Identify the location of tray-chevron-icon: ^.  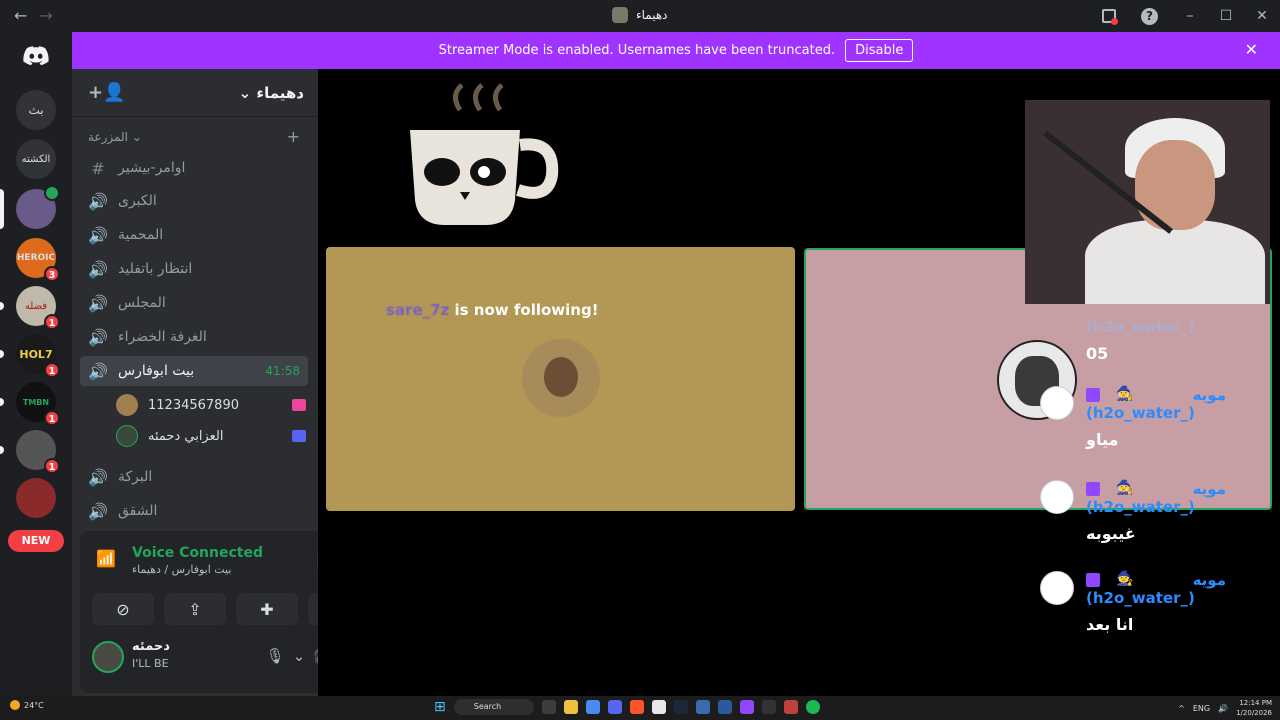
(1181, 708).